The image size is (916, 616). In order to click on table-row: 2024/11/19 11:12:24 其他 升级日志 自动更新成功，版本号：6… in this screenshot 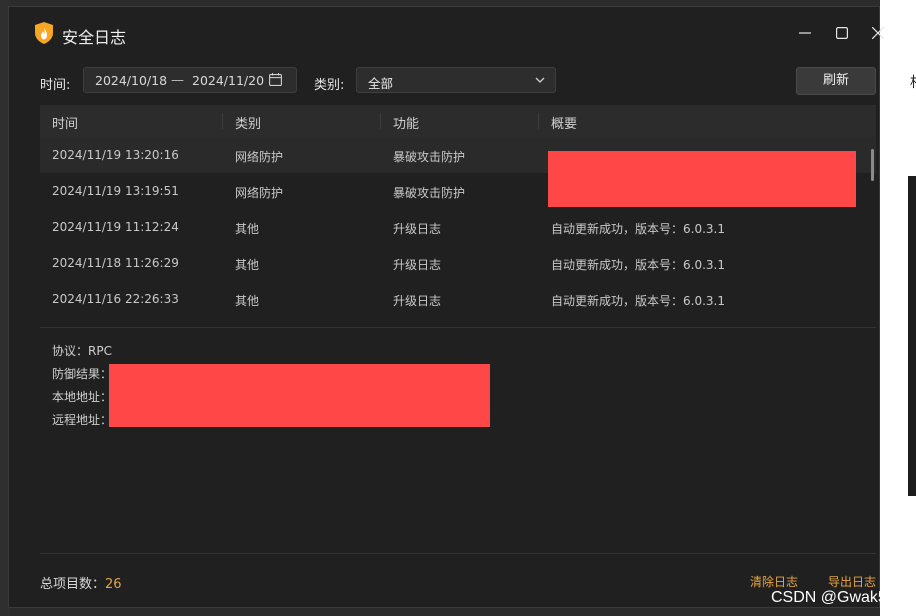, I will do `click(458, 227)`.